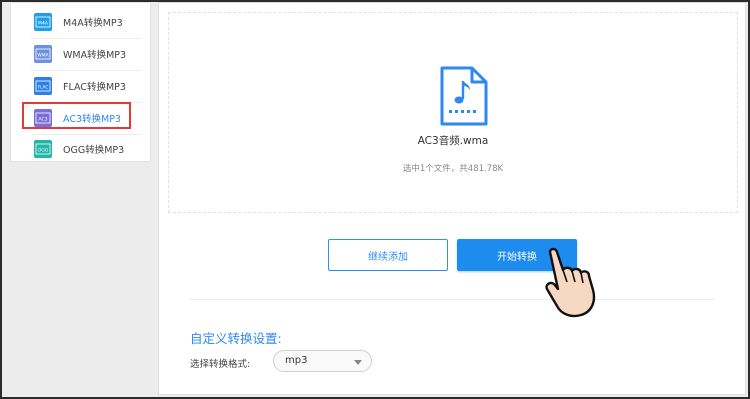 This screenshot has width=750, height=399. Describe the element at coordinates (93, 23) in the screenshot. I see `sidebar-item-label: M4A转换MP3` at that location.